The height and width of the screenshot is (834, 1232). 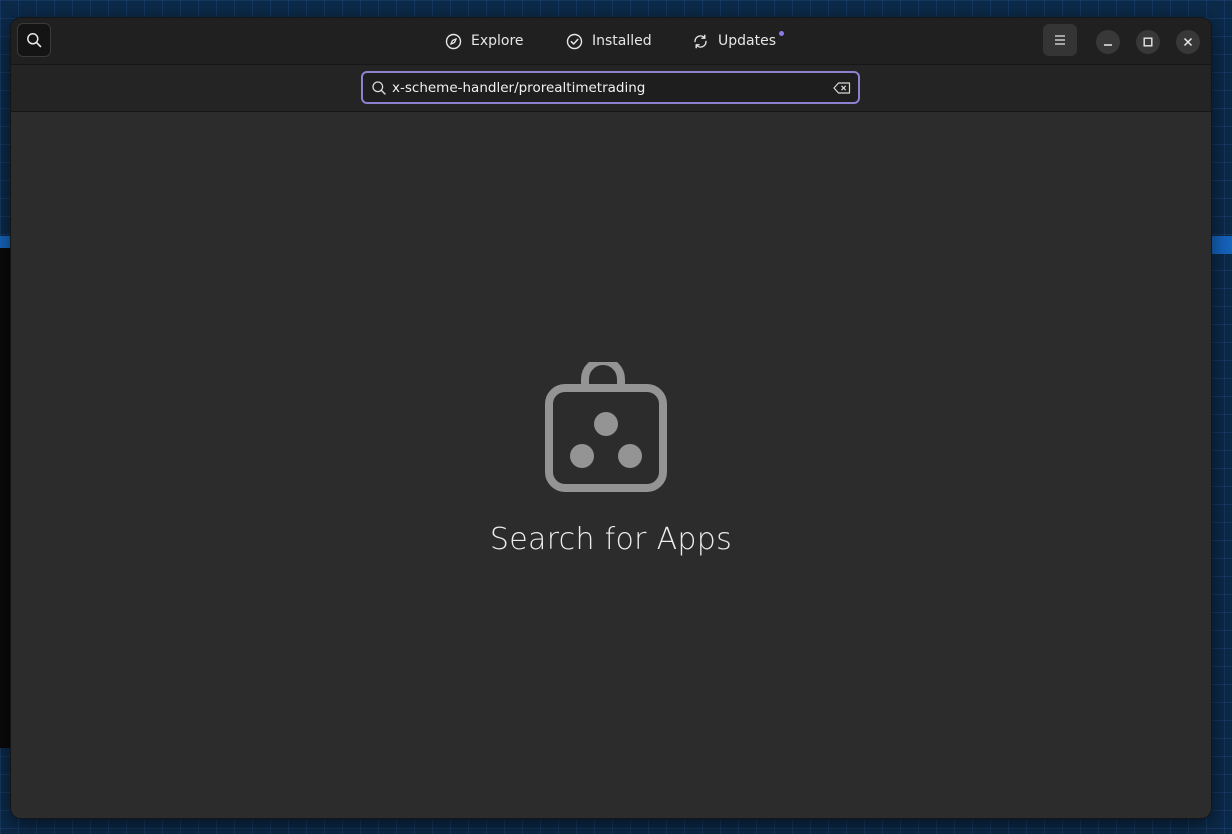 What do you see at coordinates (606, 427) in the screenshot?
I see `shopping-bag-icon` at bounding box center [606, 427].